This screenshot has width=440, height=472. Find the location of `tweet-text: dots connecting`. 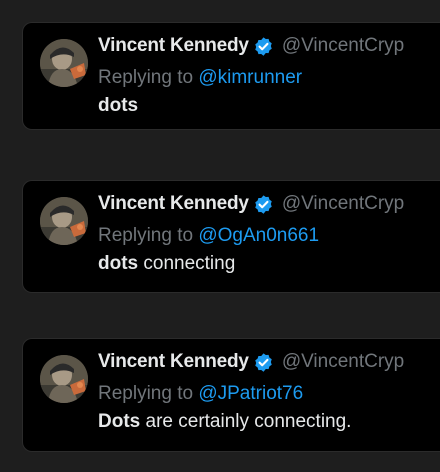

tweet-text: dots connecting is located at coordinates (269, 265).